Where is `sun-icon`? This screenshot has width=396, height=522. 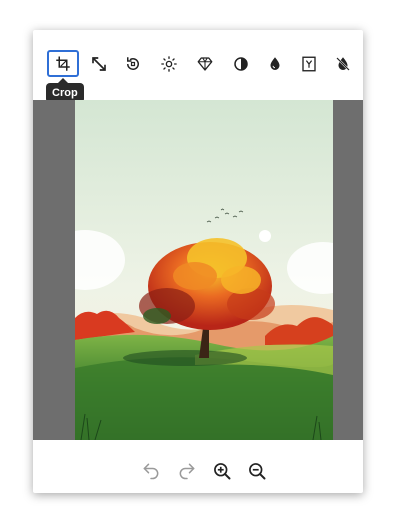 sun-icon is located at coordinates (169, 63).